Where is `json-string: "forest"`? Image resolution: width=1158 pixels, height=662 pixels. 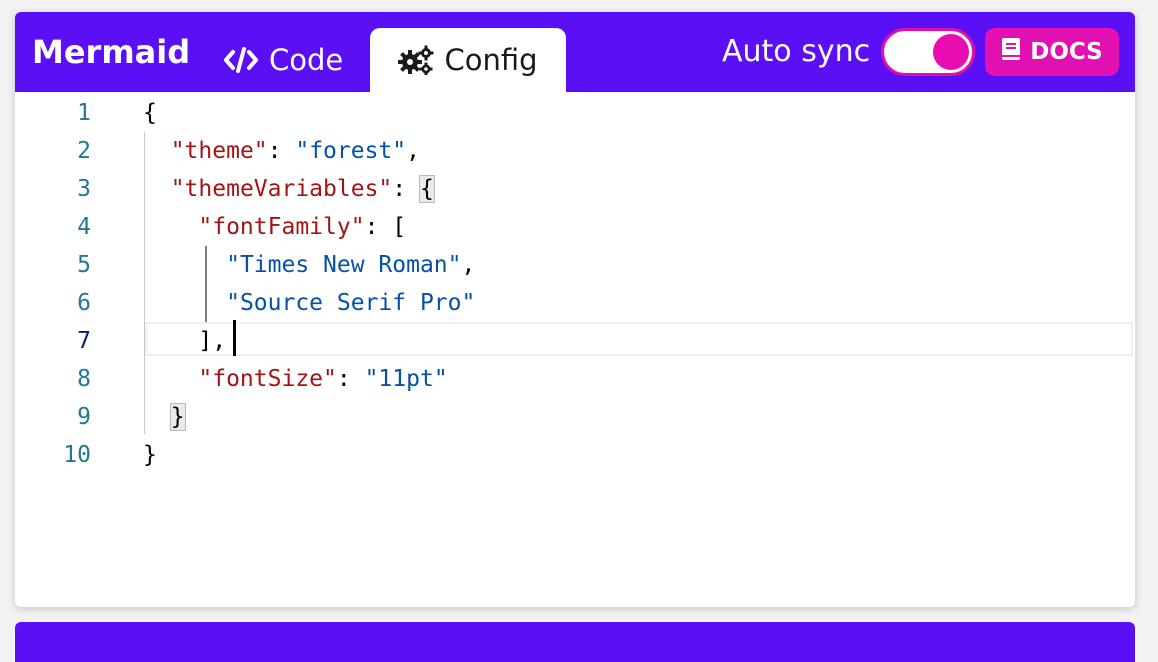
json-string: "forest" is located at coordinates (351, 151).